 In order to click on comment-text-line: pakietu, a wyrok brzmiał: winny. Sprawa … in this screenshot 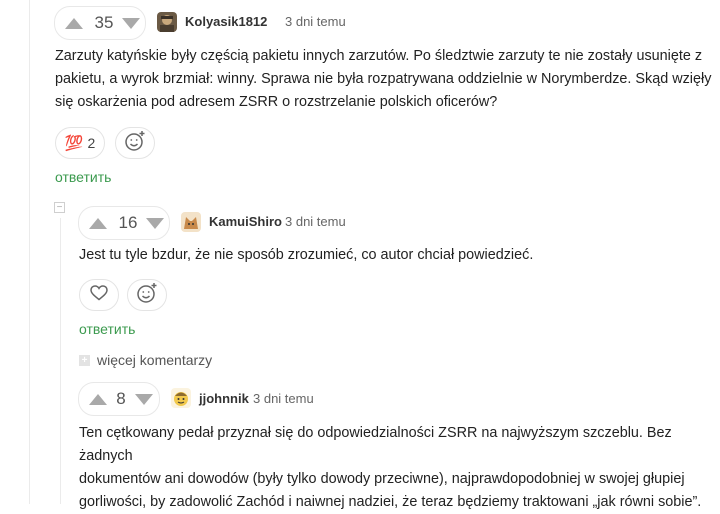, I will do `click(383, 79)`.